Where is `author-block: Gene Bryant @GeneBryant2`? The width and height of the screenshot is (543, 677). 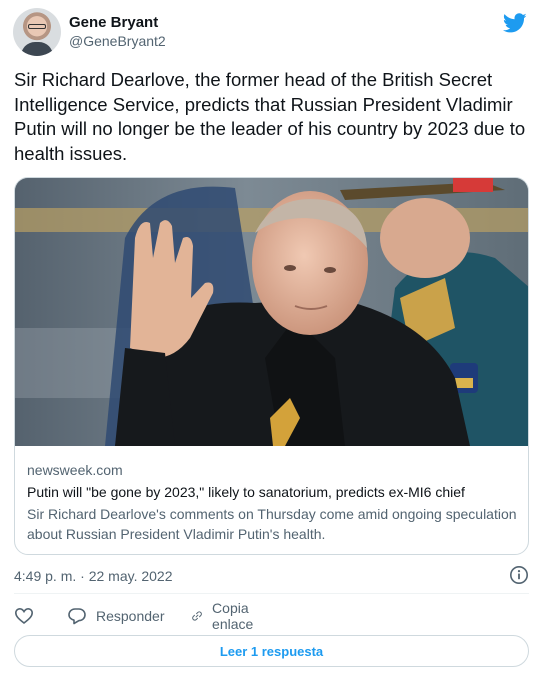 author-block: Gene Bryant @GeneBryant2 is located at coordinates (117, 32).